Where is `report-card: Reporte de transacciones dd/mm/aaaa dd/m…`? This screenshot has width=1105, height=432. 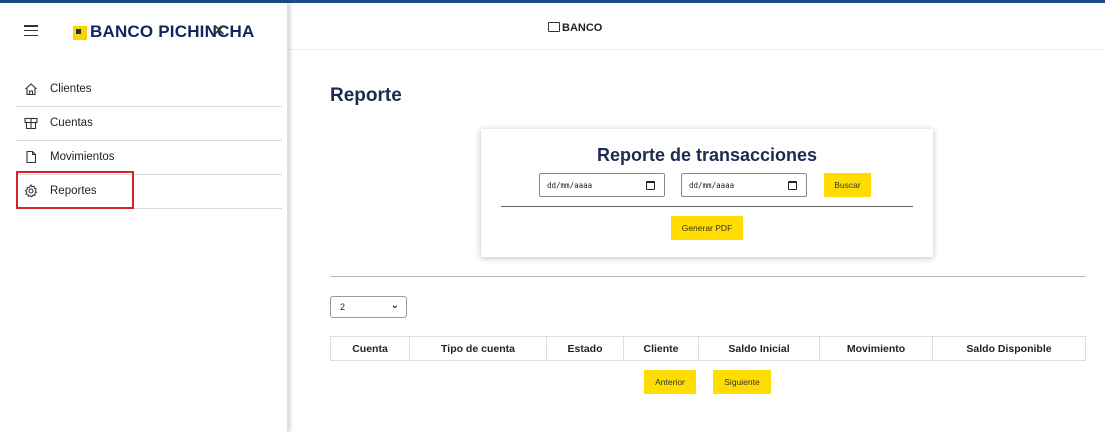 report-card: Reporte de transacciones dd/mm/aaaa dd/m… is located at coordinates (707, 193).